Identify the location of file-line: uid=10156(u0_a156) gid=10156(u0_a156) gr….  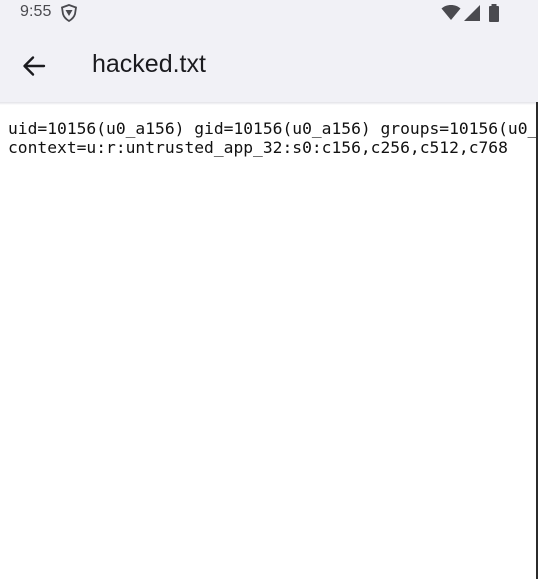
(272, 128).